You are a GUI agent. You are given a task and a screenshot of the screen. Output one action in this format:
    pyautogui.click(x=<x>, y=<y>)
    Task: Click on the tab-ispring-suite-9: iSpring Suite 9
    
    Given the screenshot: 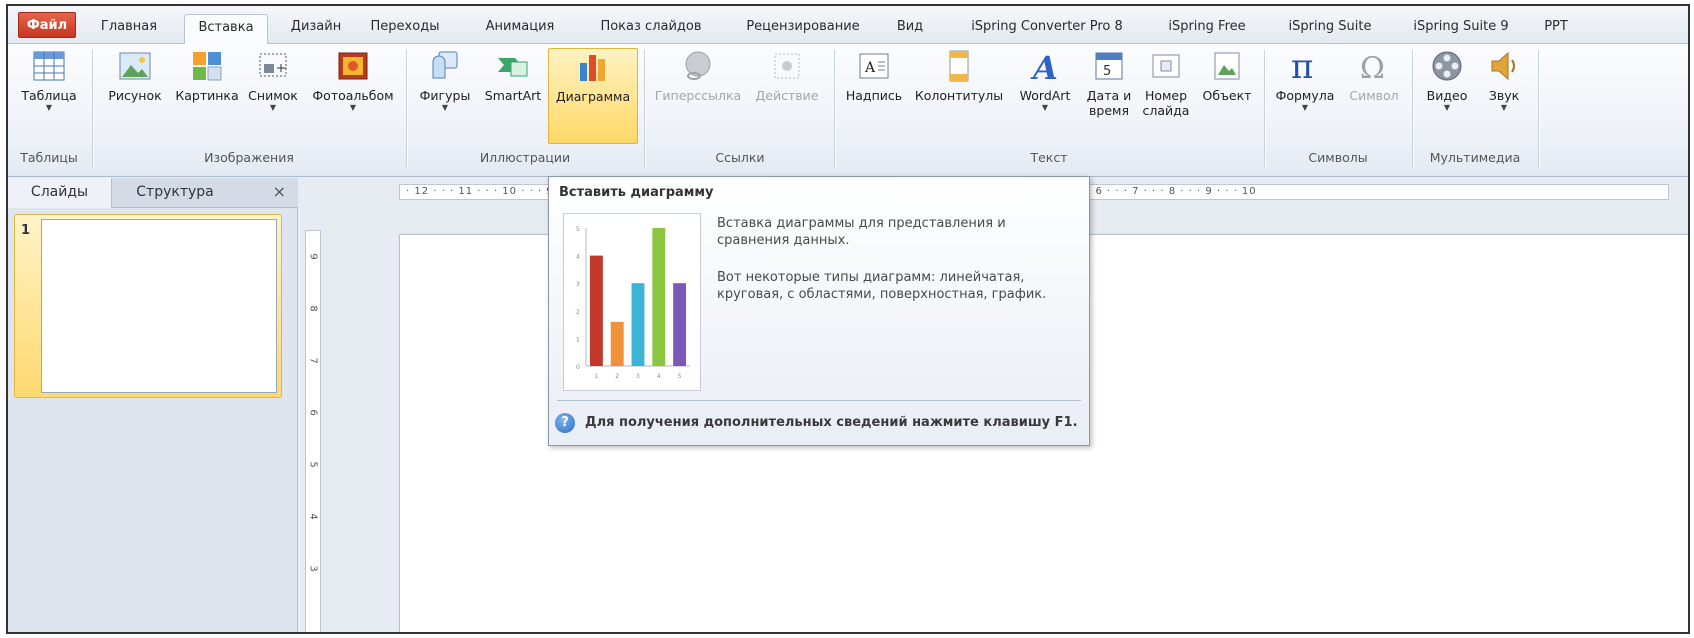 What is the action you would take?
    pyautogui.click(x=1461, y=29)
    